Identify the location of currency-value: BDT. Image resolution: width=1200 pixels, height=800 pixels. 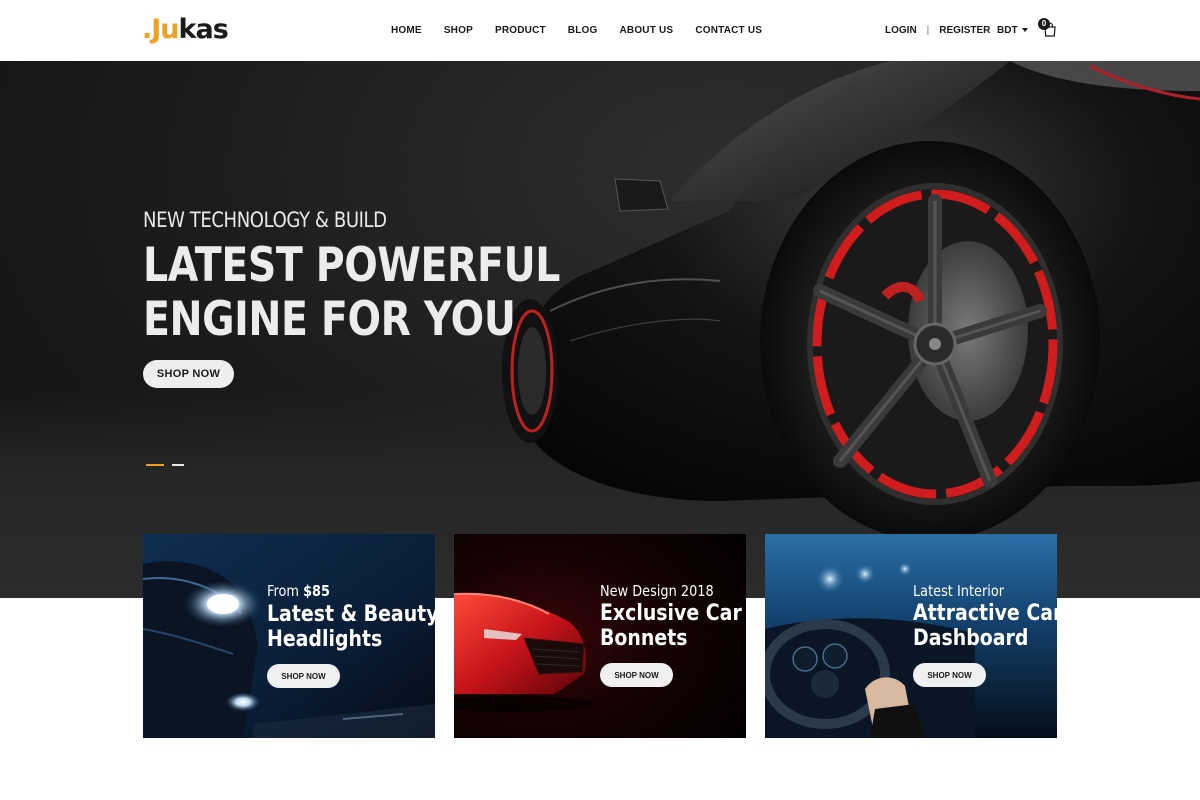
(1007, 30).